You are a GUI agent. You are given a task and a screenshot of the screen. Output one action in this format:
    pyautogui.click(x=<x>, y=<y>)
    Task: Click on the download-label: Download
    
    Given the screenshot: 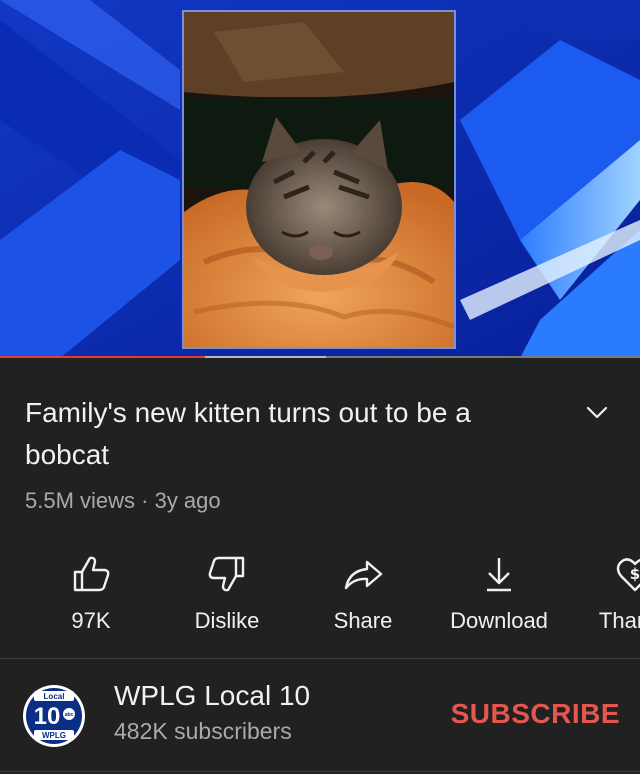 What is the action you would take?
    pyautogui.click(x=499, y=620)
    